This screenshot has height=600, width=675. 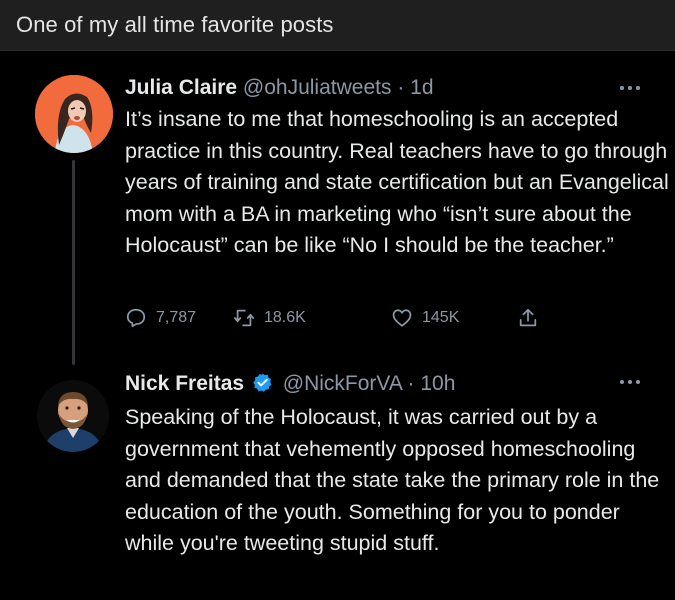 What do you see at coordinates (175, 24) in the screenshot?
I see `post-title: One of my all time favorite posts` at bounding box center [175, 24].